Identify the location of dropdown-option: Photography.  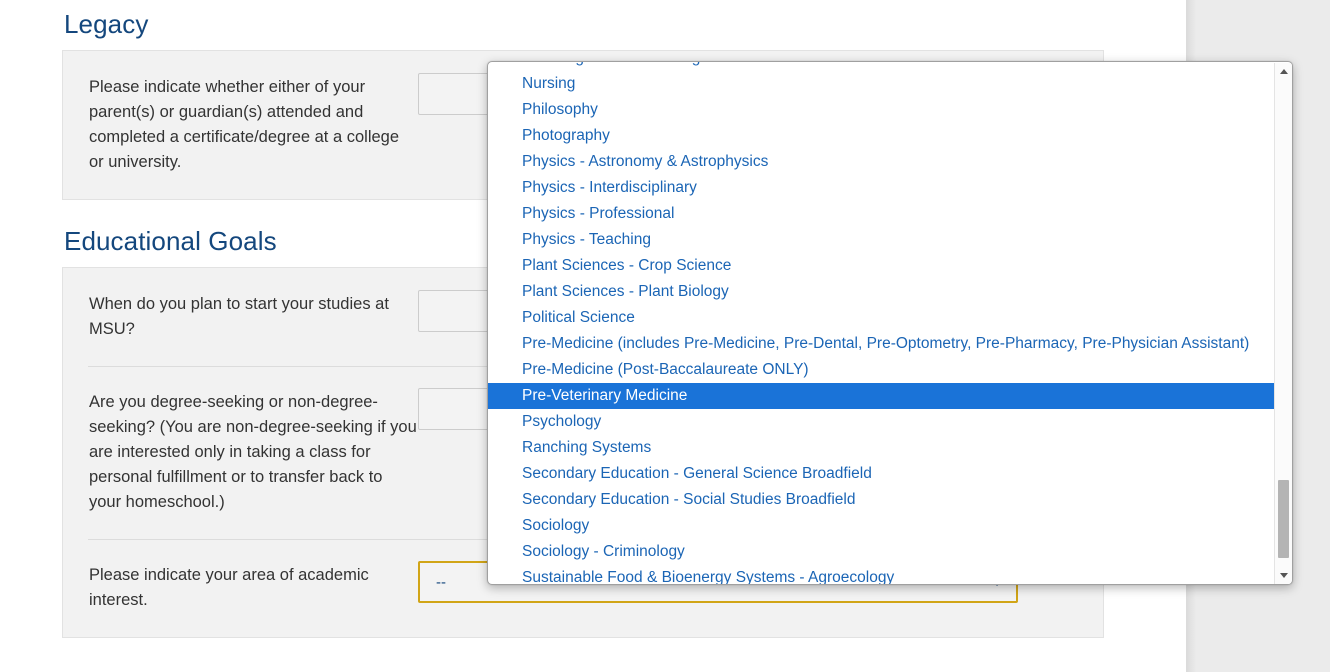
(882, 136).